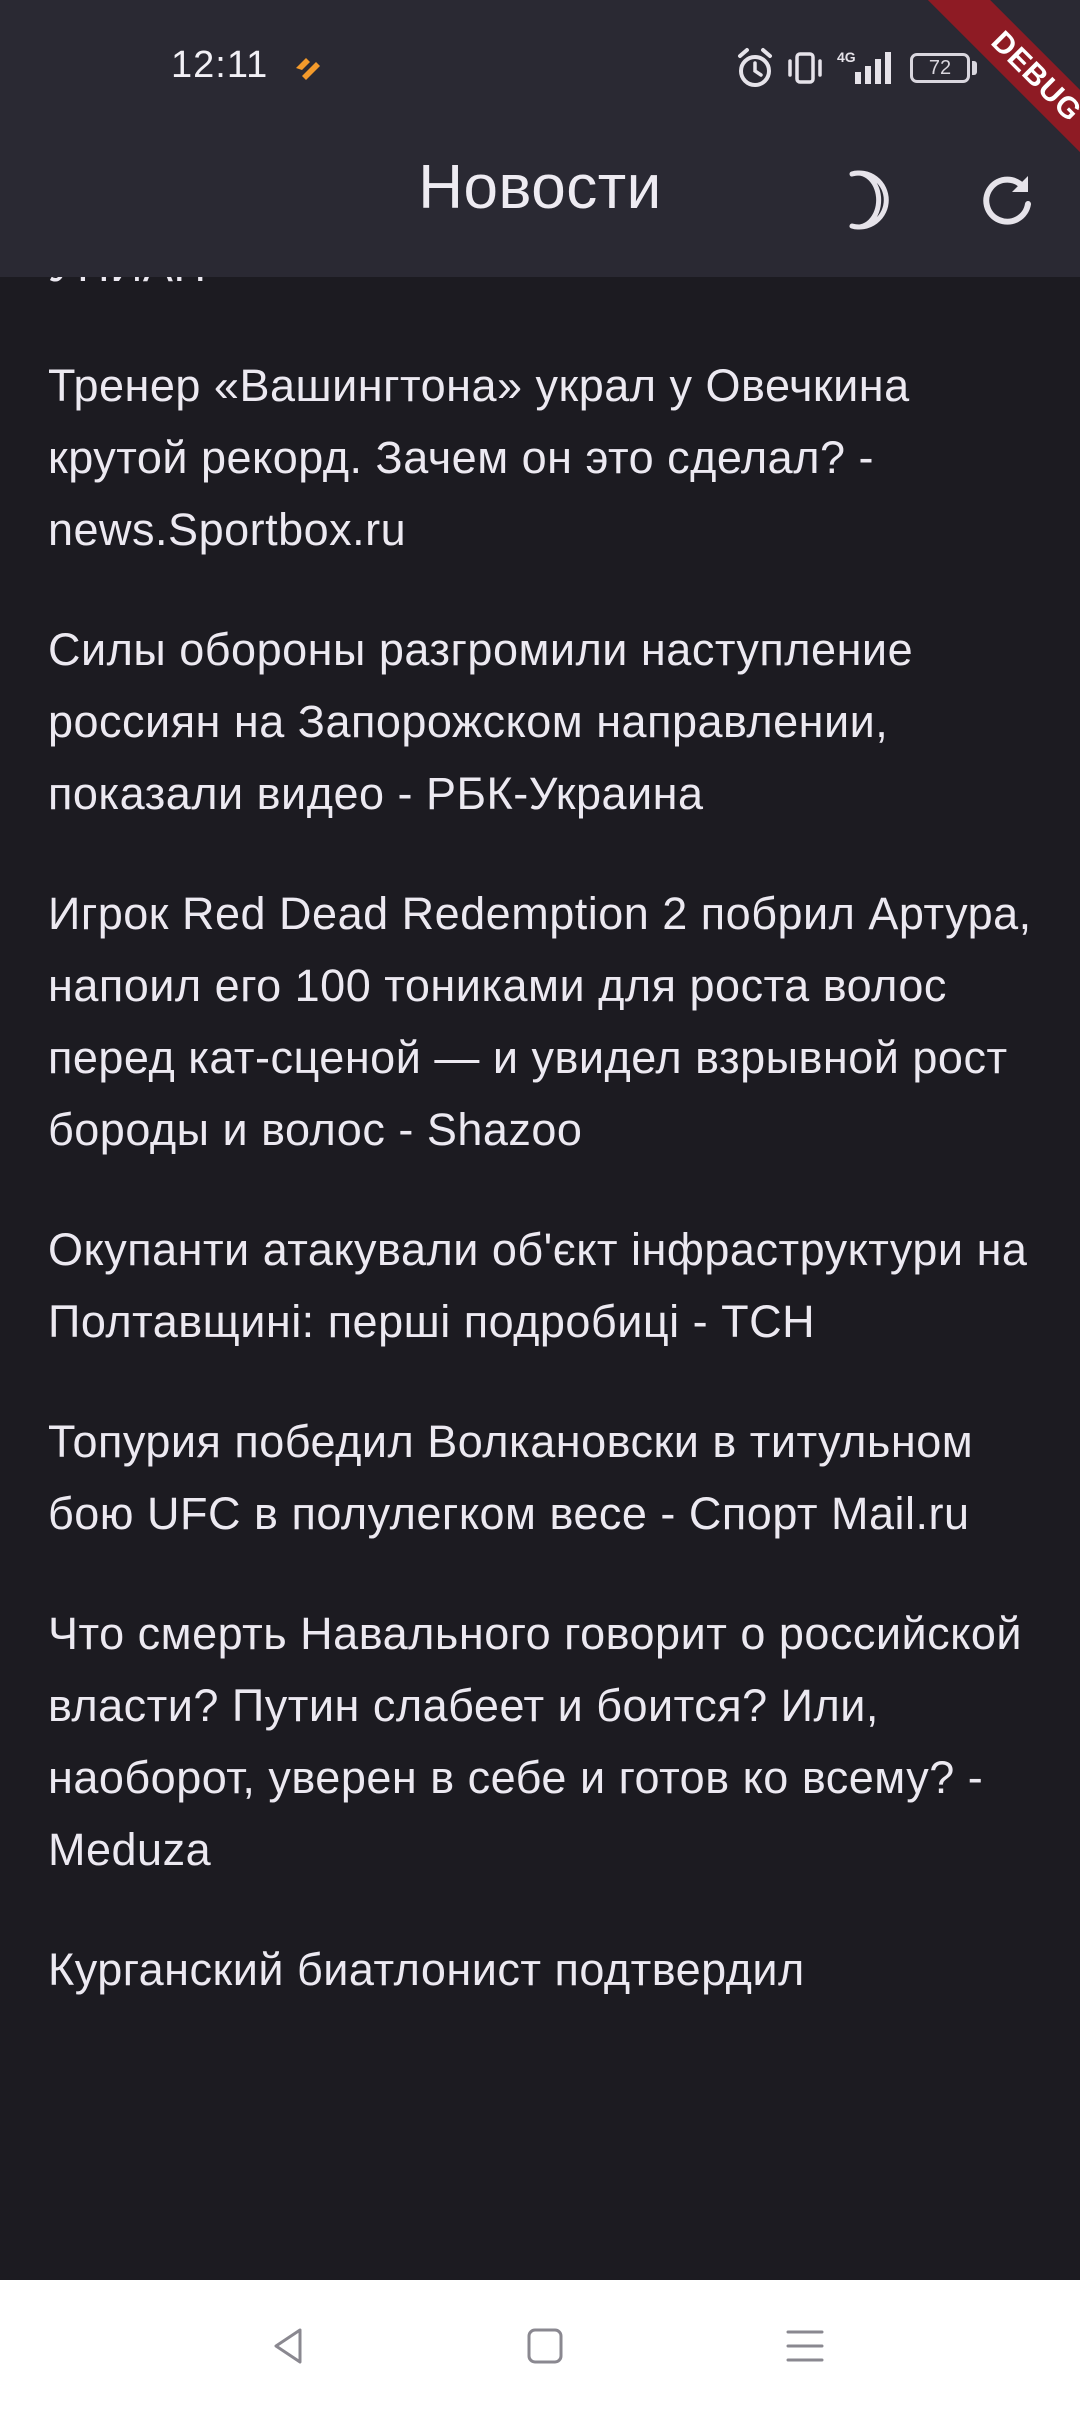 This screenshot has height=2412, width=1080. What do you see at coordinates (846, 57) in the screenshot?
I see `network-type-label: 4G` at bounding box center [846, 57].